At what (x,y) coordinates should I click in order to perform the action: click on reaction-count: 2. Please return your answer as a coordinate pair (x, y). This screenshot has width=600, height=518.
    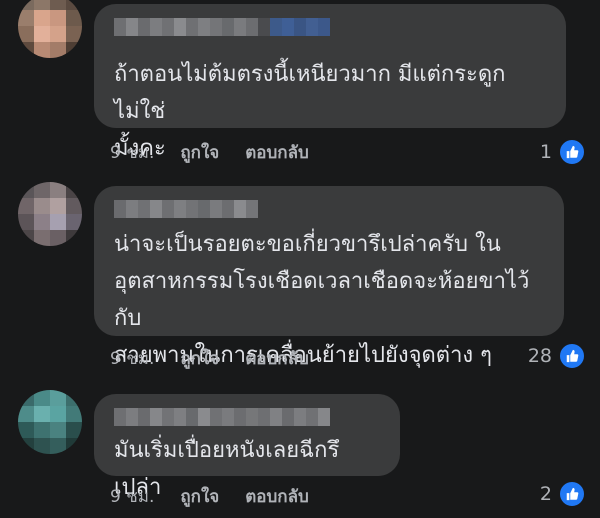
    Looking at the image, I should click on (545, 494).